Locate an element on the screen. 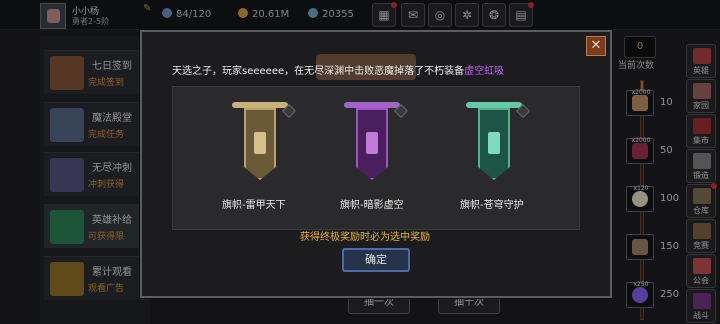  close-icon: ✕ is located at coordinates (596, 45).